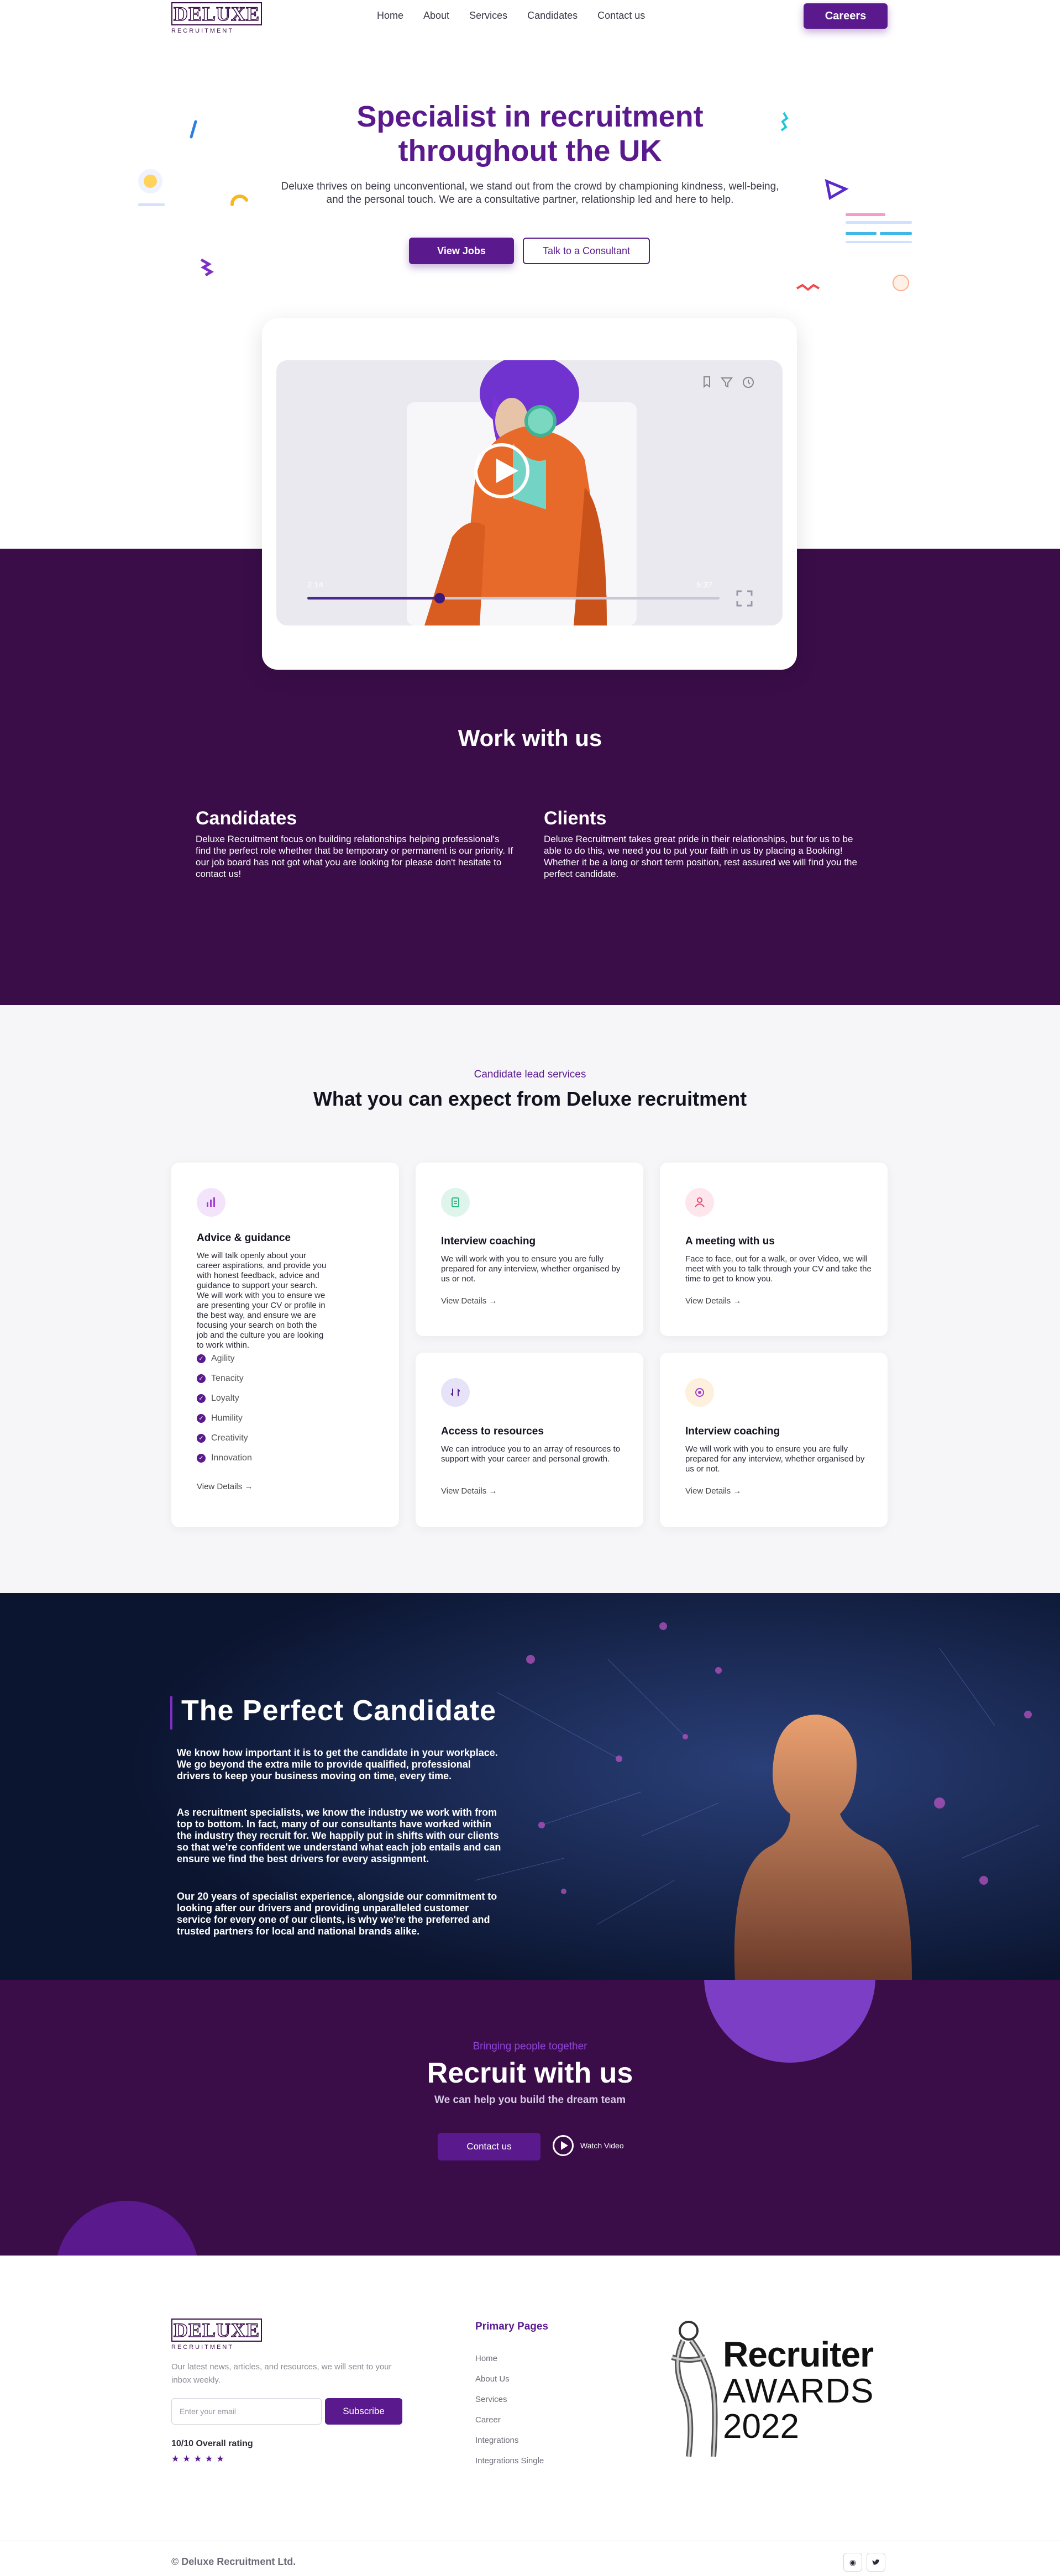  I want to click on card-title: Advice & guidance, so click(244, 1238).